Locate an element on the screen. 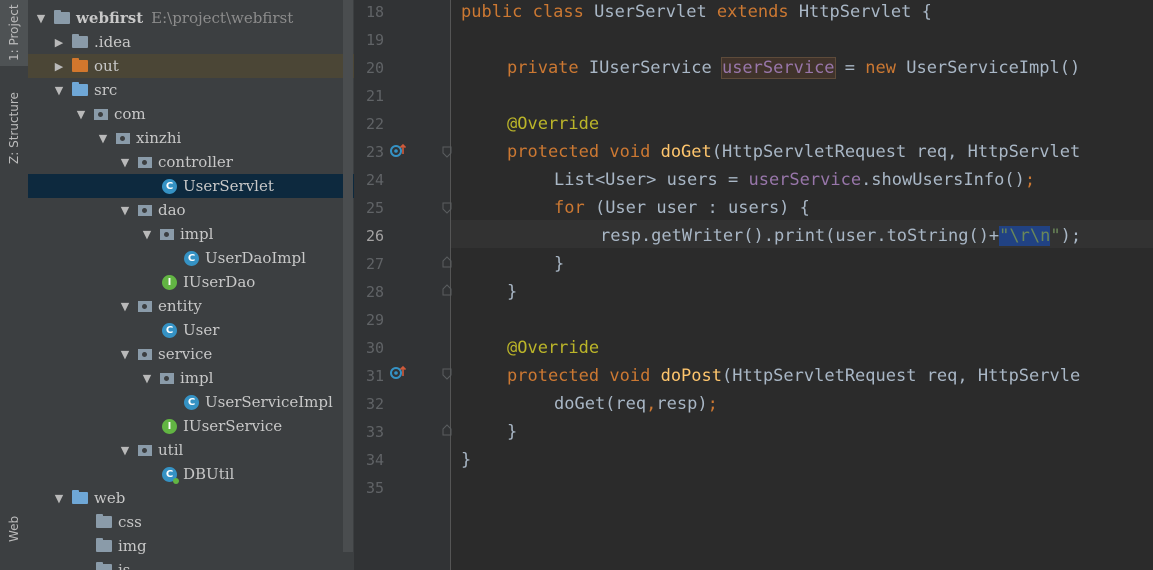 The image size is (1153, 570). structure-tool-tab: Z: Structure is located at coordinates (14, 128).